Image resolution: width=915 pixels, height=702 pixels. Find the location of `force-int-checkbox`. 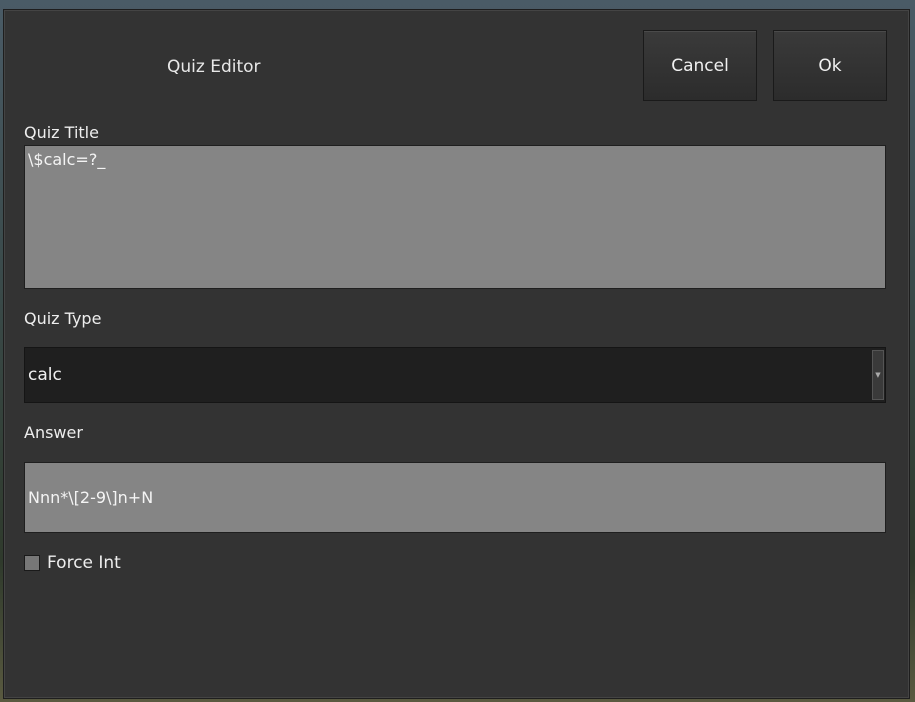

force-int-checkbox is located at coordinates (32, 563).